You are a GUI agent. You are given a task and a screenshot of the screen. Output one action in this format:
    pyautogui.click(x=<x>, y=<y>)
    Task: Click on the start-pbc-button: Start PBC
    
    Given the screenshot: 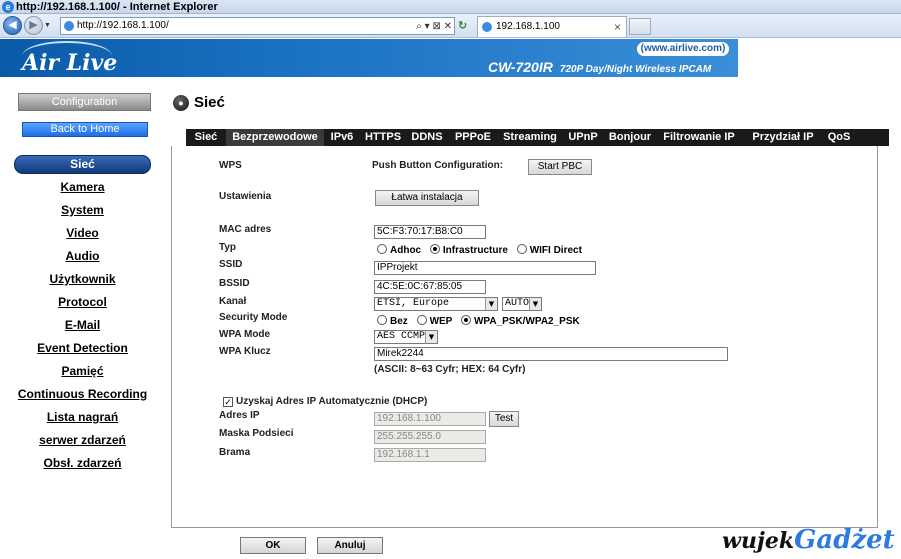 What is the action you would take?
    pyautogui.click(x=560, y=167)
    